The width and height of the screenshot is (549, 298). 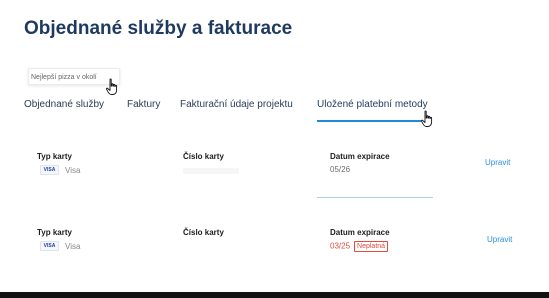 What do you see at coordinates (371, 246) in the screenshot?
I see `invalid-badge: Neplatná` at bounding box center [371, 246].